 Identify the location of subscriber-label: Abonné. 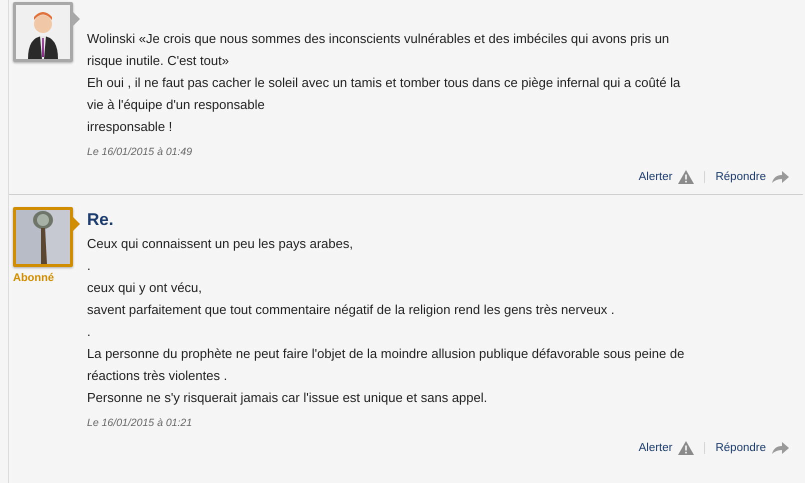
(33, 278).